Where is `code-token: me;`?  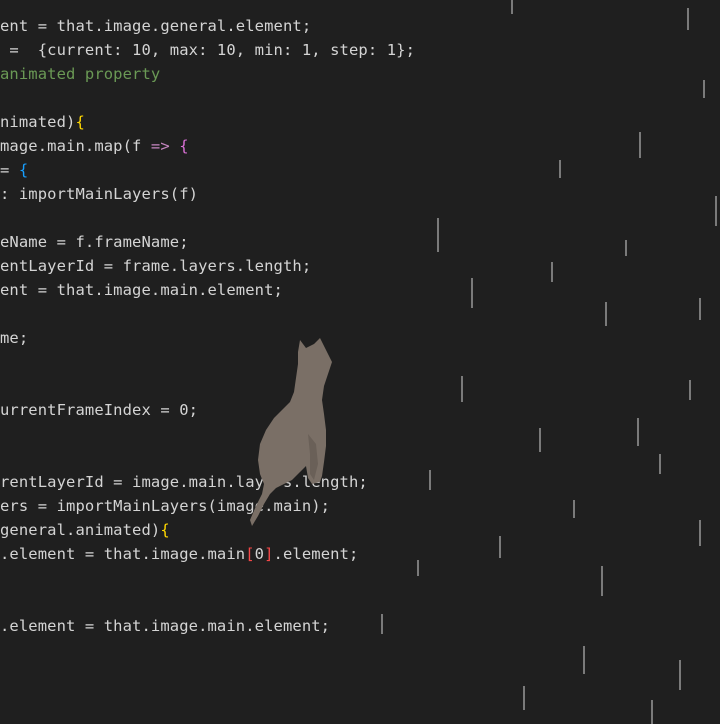
code-token: me; is located at coordinates (14, 338).